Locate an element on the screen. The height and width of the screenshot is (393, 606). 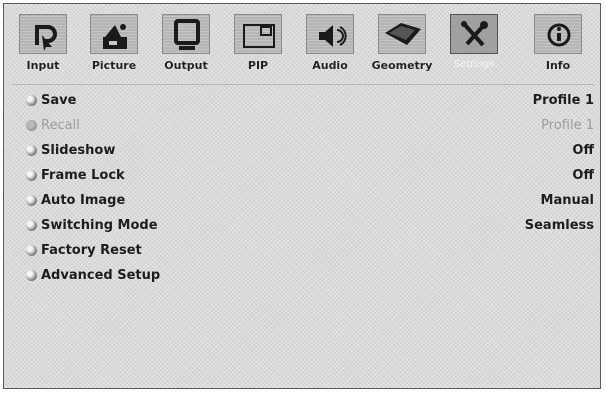
tab-input-label: Input is located at coordinates (43, 65).